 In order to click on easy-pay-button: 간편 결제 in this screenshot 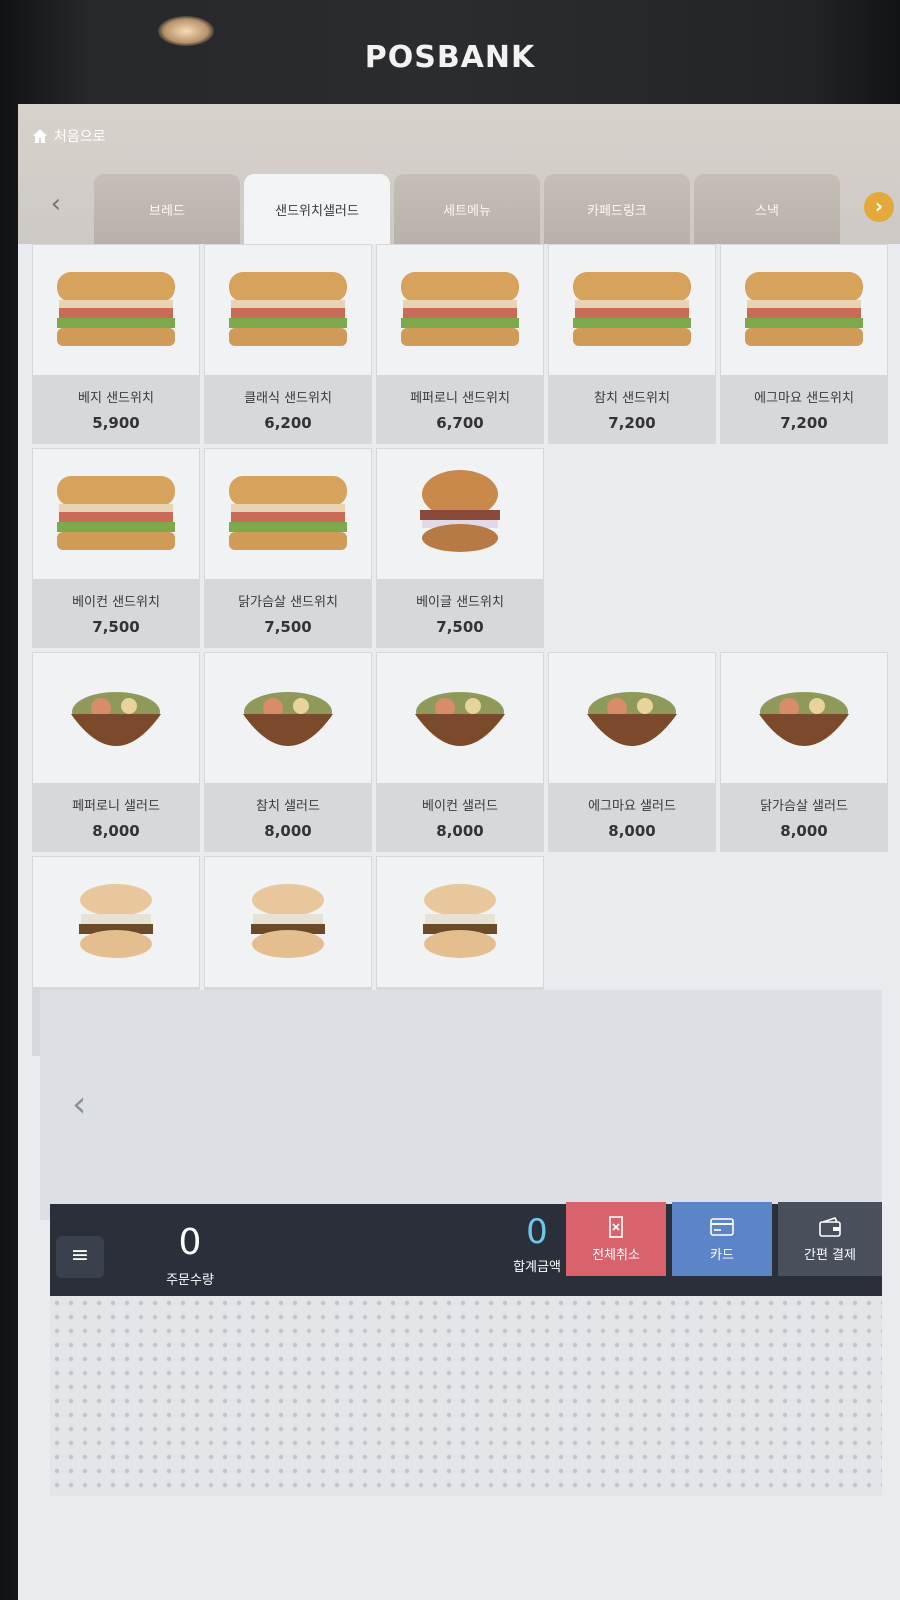, I will do `click(830, 1239)`.